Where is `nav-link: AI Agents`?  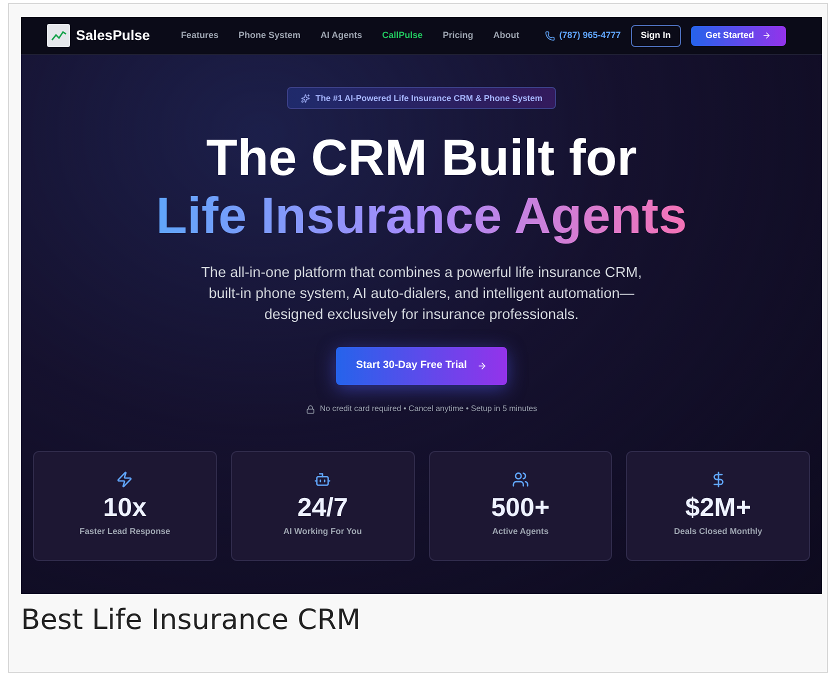 nav-link: AI Agents is located at coordinates (341, 35).